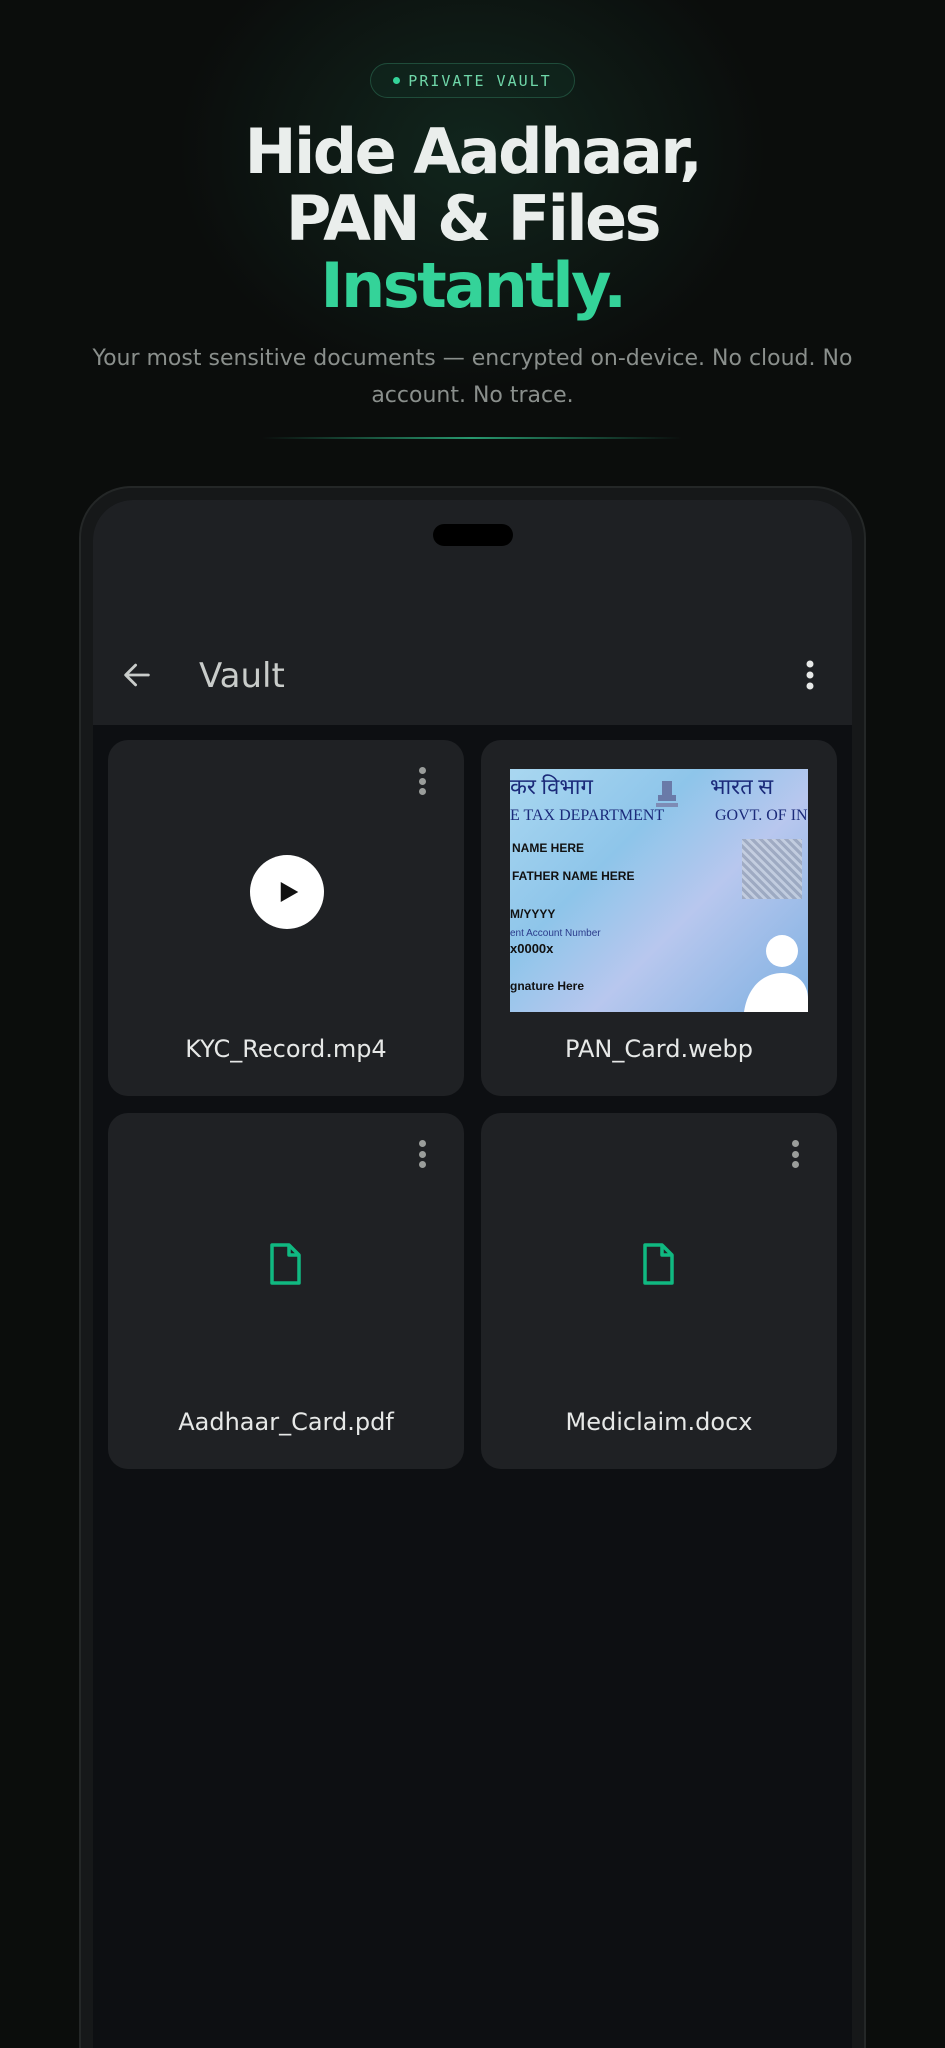 The height and width of the screenshot is (2048, 945). Describe the element at coordinates (555, 933) in the screenshot. I see `thumb-text: ent Account Number` at that location.